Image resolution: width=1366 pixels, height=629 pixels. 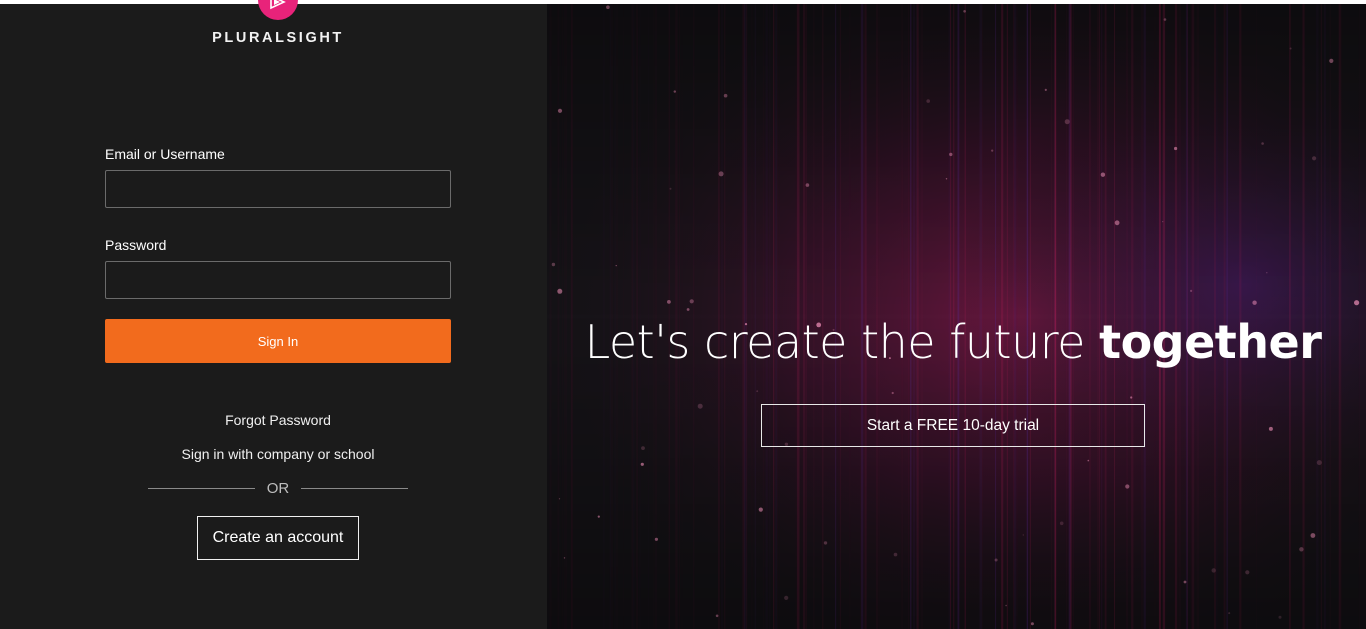 What do you see at coordinates (278, 538) in the screenshot?
I see `create-account-button: Create an account` at bounding box center [278, 538].